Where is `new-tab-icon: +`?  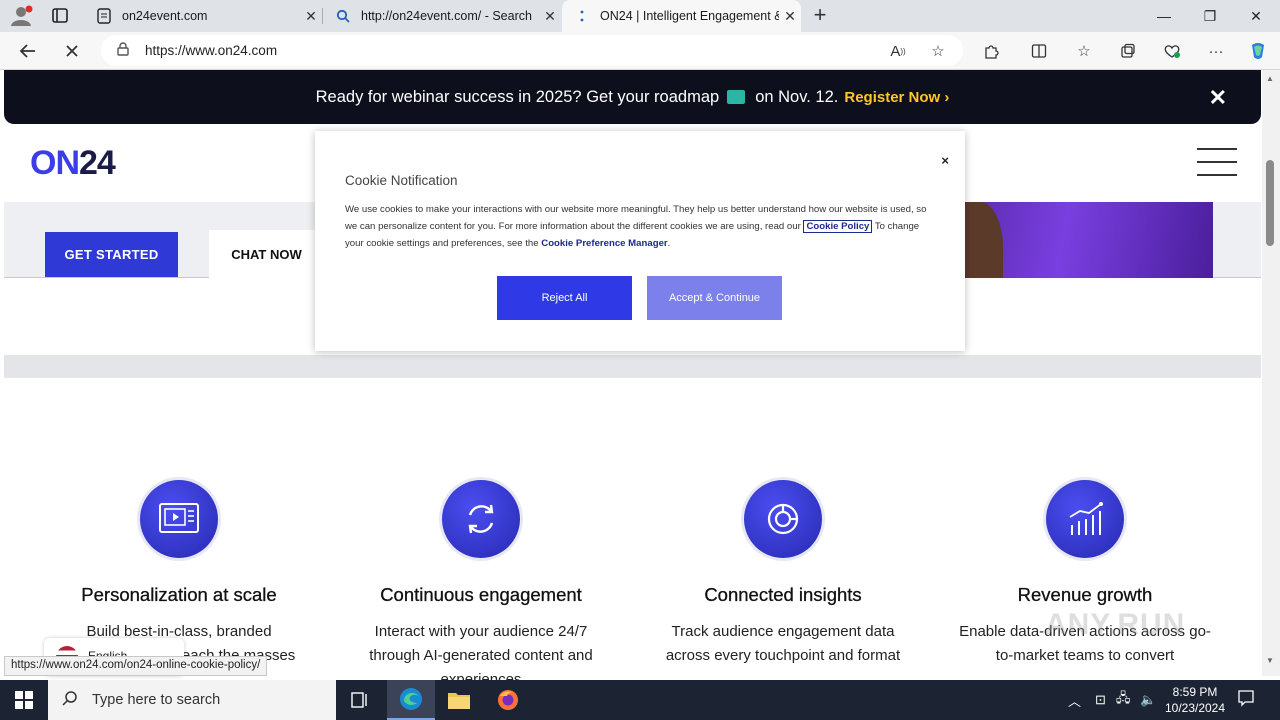 new-tab-icon: + is located at coordinates (820, 16).